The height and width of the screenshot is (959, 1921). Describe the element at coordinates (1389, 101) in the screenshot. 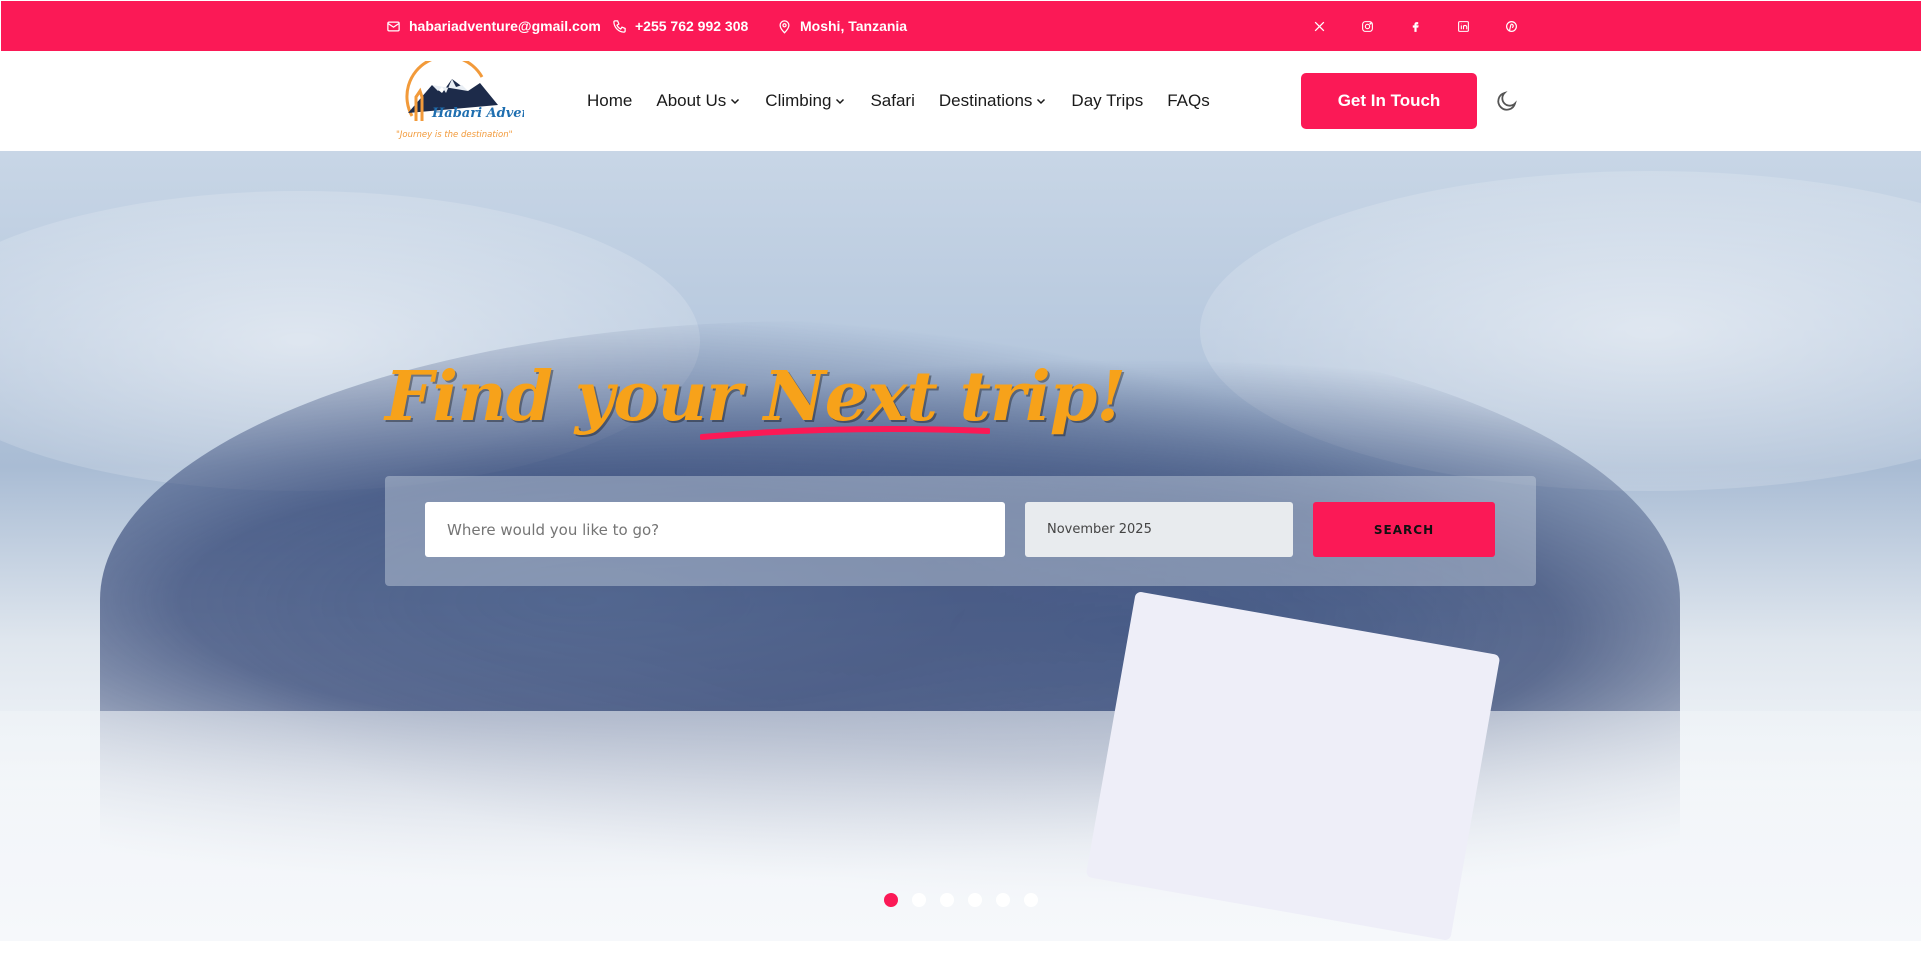

I see `get-in-touch-button: Get In Touch` at that location.